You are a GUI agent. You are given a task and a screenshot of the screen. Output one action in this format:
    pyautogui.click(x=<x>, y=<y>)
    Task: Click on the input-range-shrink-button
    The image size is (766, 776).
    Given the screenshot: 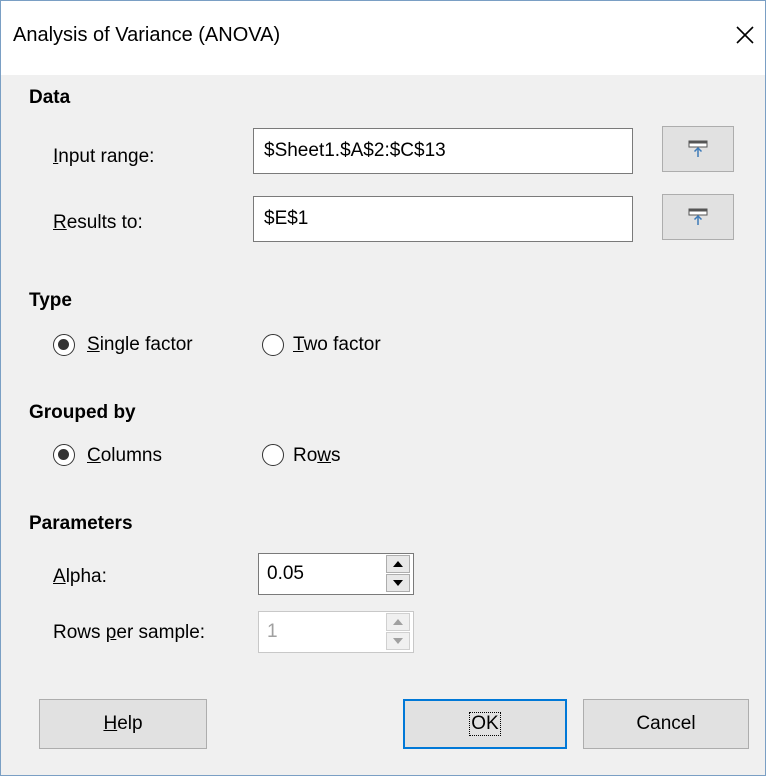 What is the action you would take?
    pyautogui.click(x=698, y=149)
    